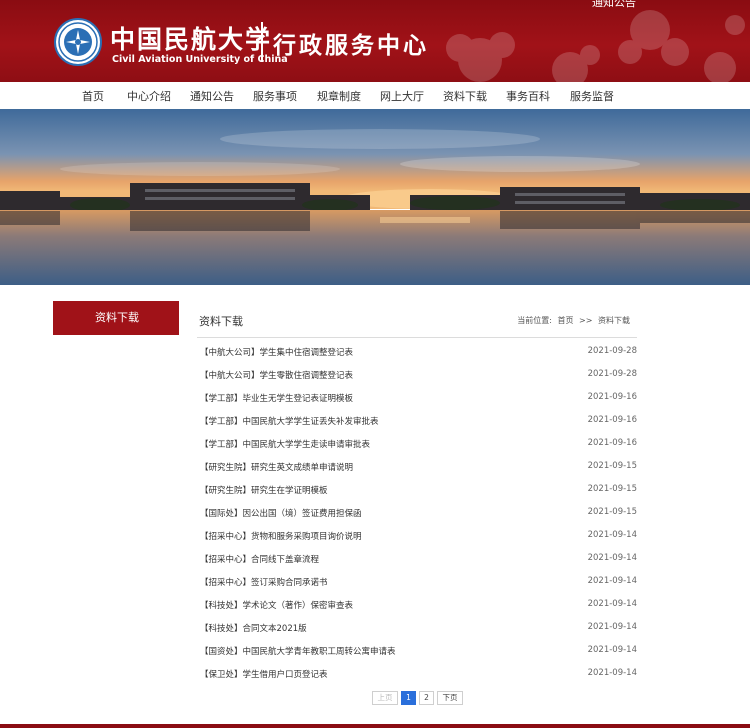  I want to click on nav-item-notices: 通知公告, so click(212, 96).